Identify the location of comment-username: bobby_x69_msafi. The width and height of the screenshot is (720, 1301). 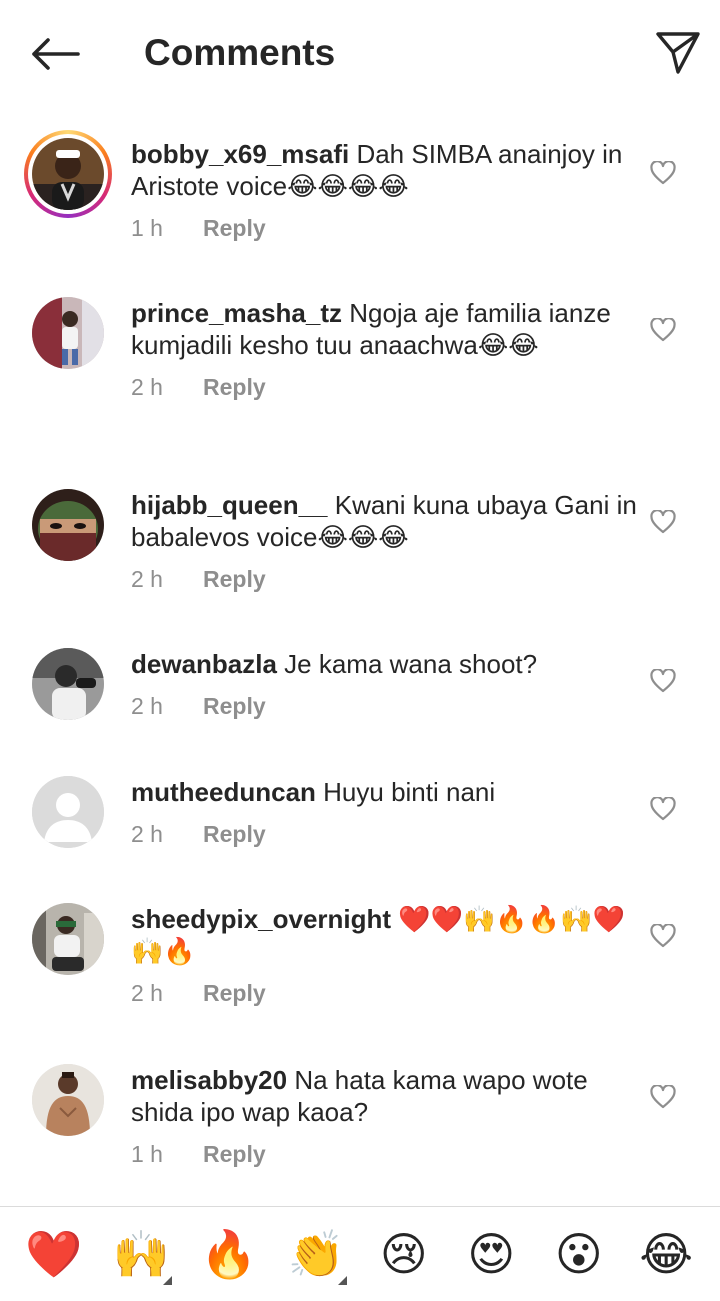
(240, 154).